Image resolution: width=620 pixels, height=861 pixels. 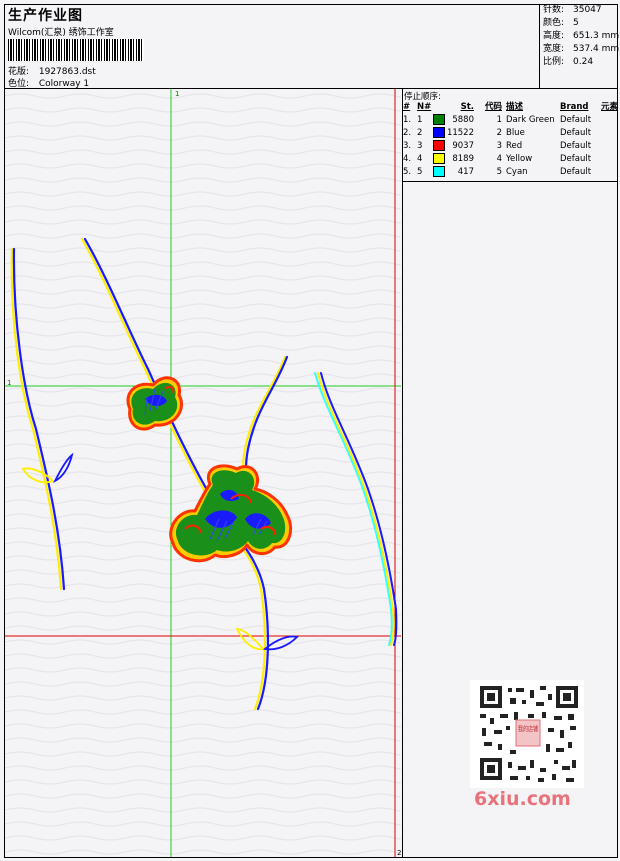 I want to click on guide-marker-bottom: 2, so click(x=399, y=853).